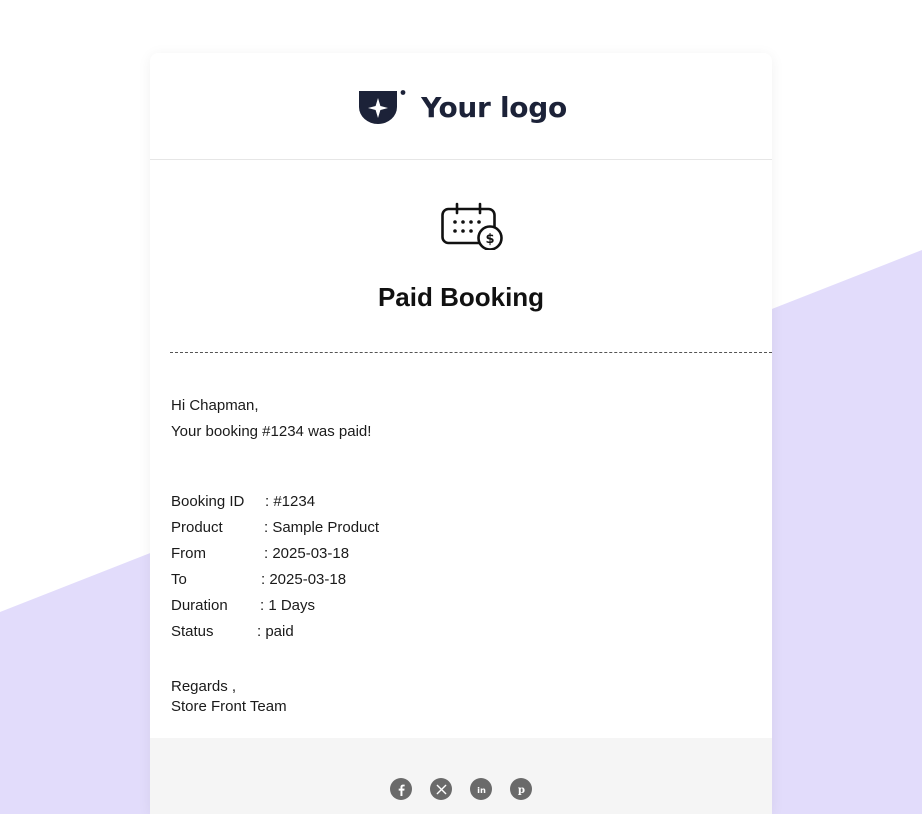  Describe the element at coordinates (461, 632) in the screenshot. I see `detail-row-status: Status : paid` at that location.